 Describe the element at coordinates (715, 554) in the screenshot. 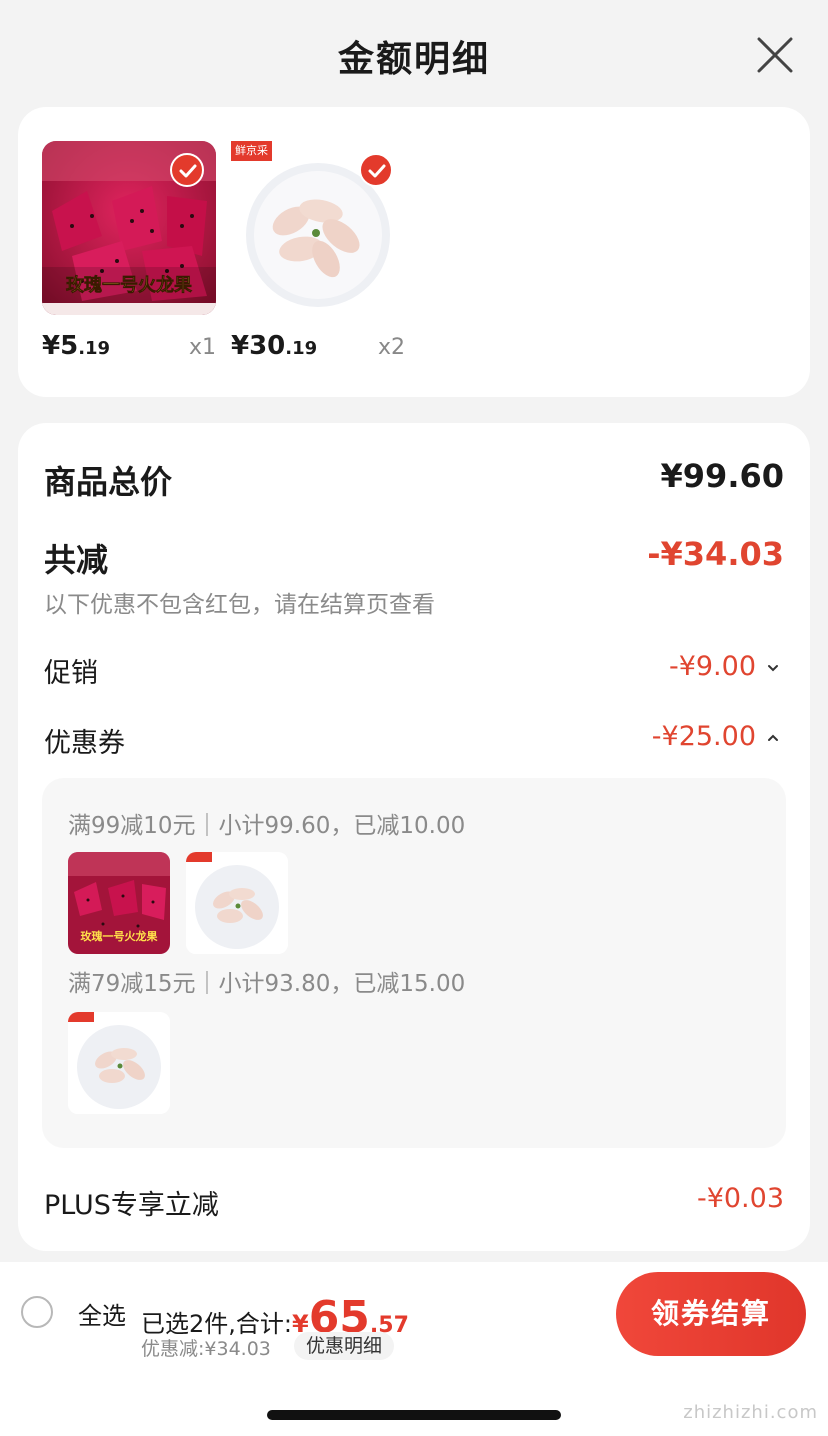

I see `total-reduce-value: -¥34.03` at that location.